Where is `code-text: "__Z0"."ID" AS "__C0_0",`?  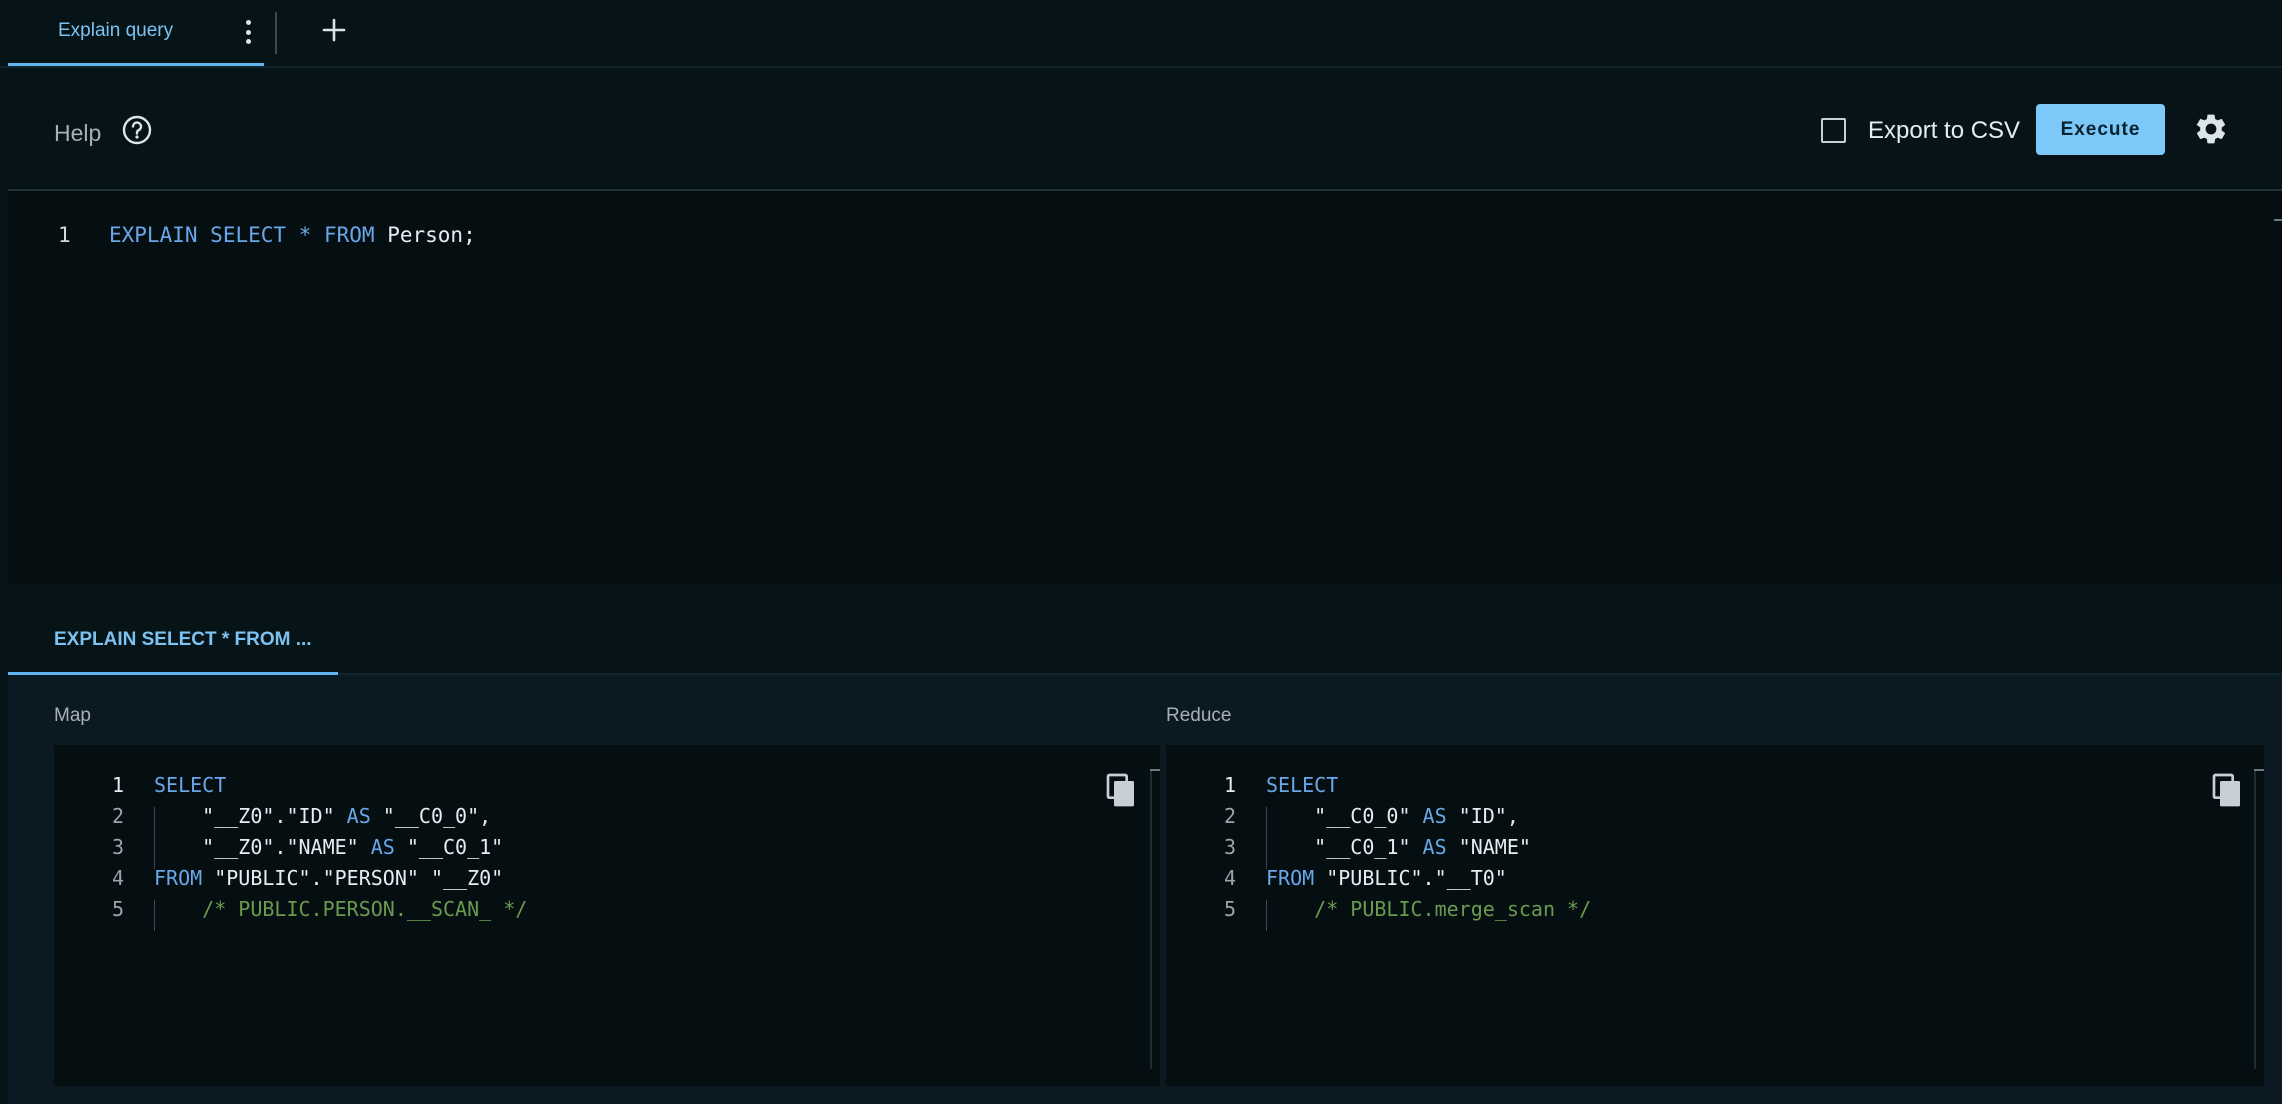 code-text: "__Z0"."ID" AS "__C0_0", is located at coordinates (322, 816).